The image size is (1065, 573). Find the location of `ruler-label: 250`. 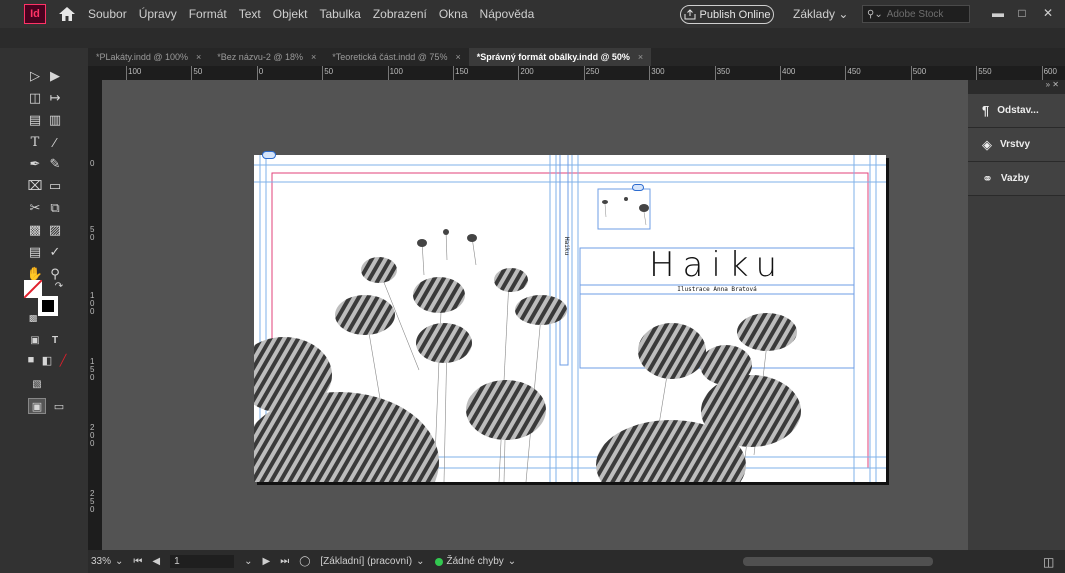

ruler-label: 250 is located at coordinates (92, 501).